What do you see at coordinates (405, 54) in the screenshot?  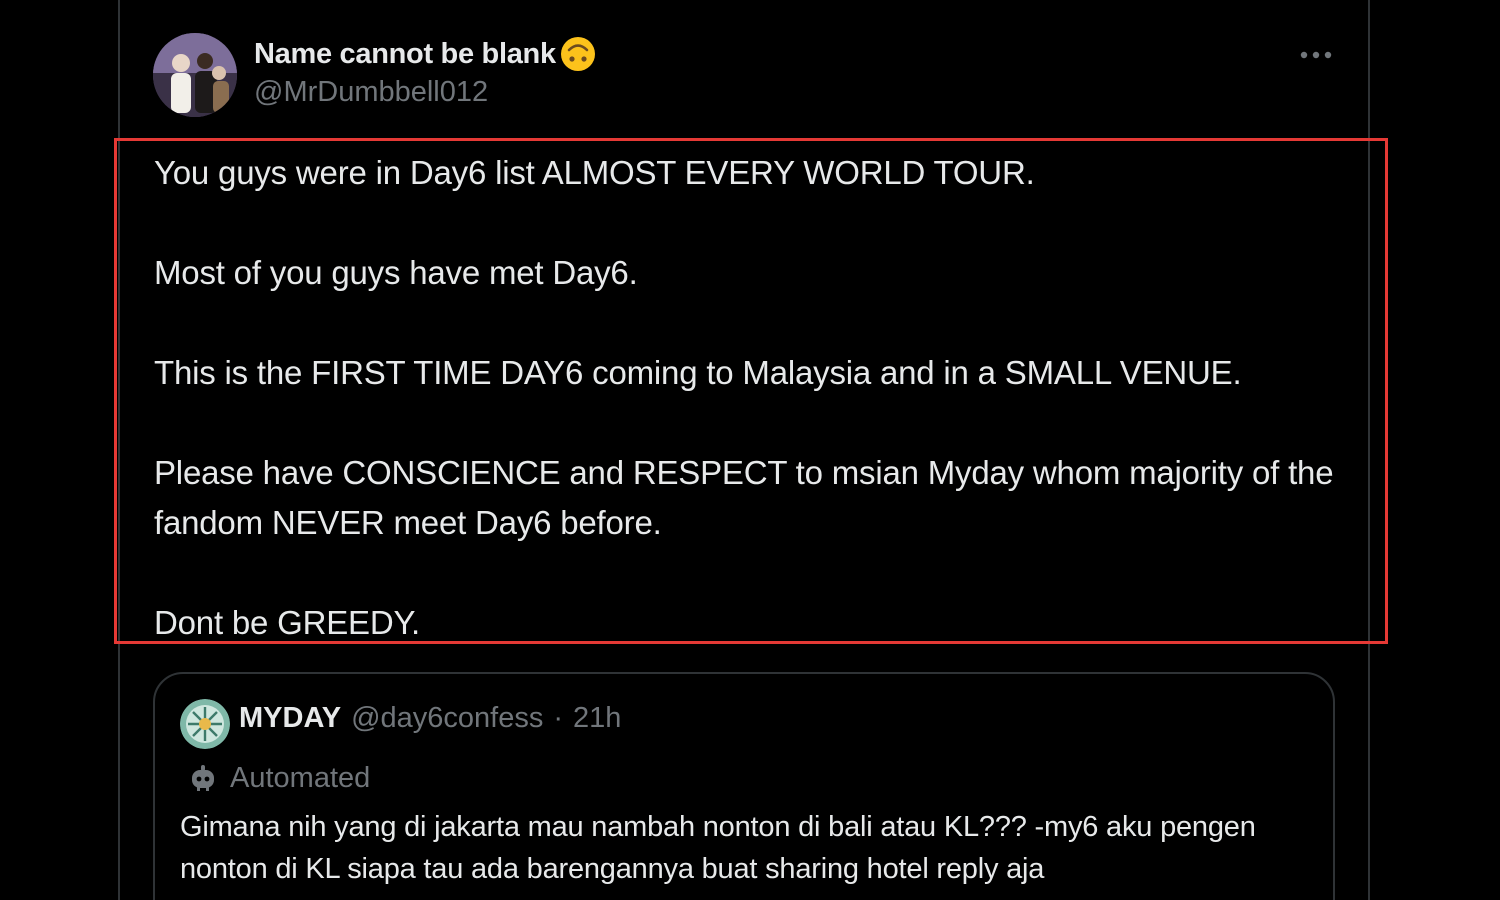 I see `author-display-name: Name cannot be blank` at bounding box center [405, 54].